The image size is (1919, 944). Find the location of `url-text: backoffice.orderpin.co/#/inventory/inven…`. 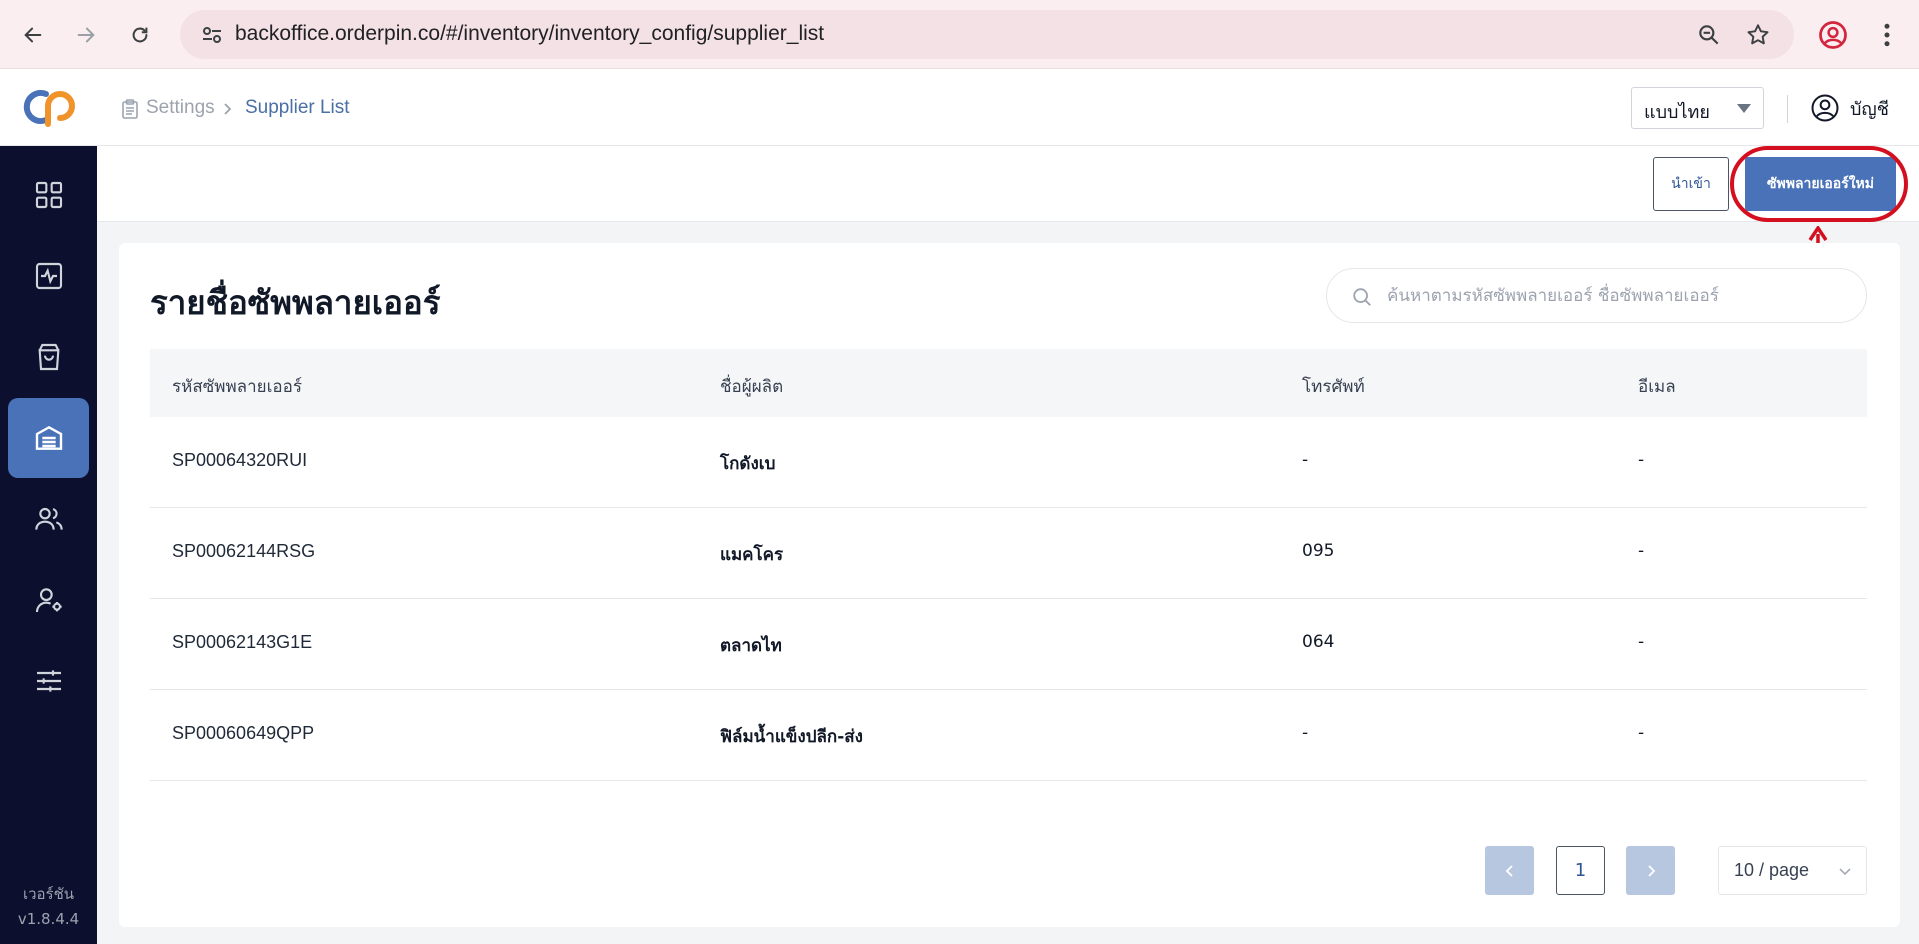

url-text: backoffice.orderpin.co/#/inventory/inven… is located at coordinates (530, 33).